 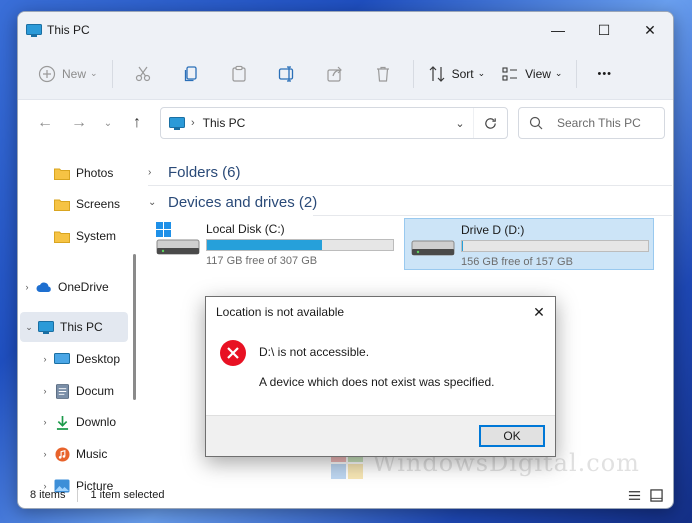 I want to click on clipboard-icon, so click(x=238, y=73).